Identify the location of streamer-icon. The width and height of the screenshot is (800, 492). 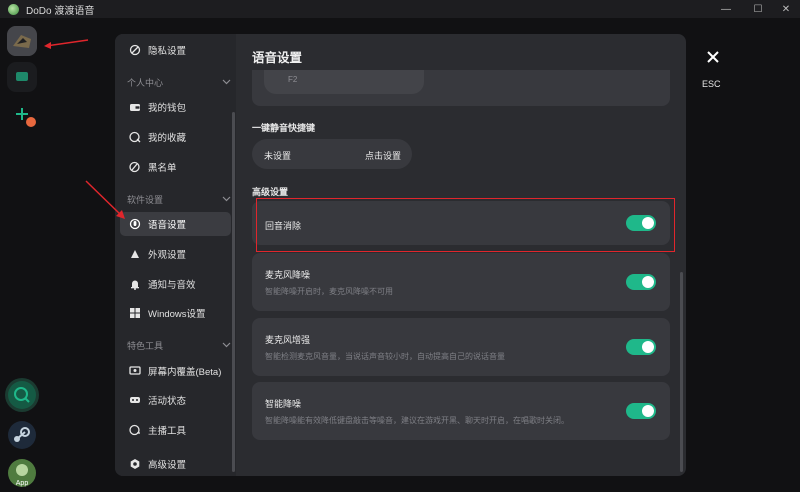
(135, 430).